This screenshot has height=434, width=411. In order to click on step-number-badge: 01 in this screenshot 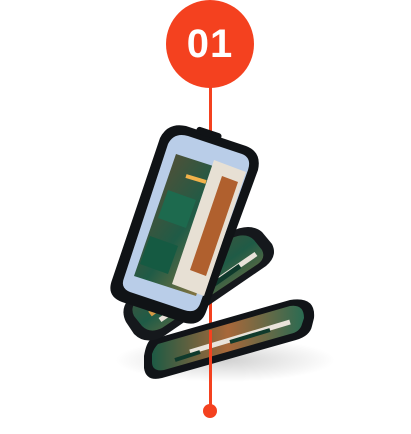, I will do `click(210, 44)`.